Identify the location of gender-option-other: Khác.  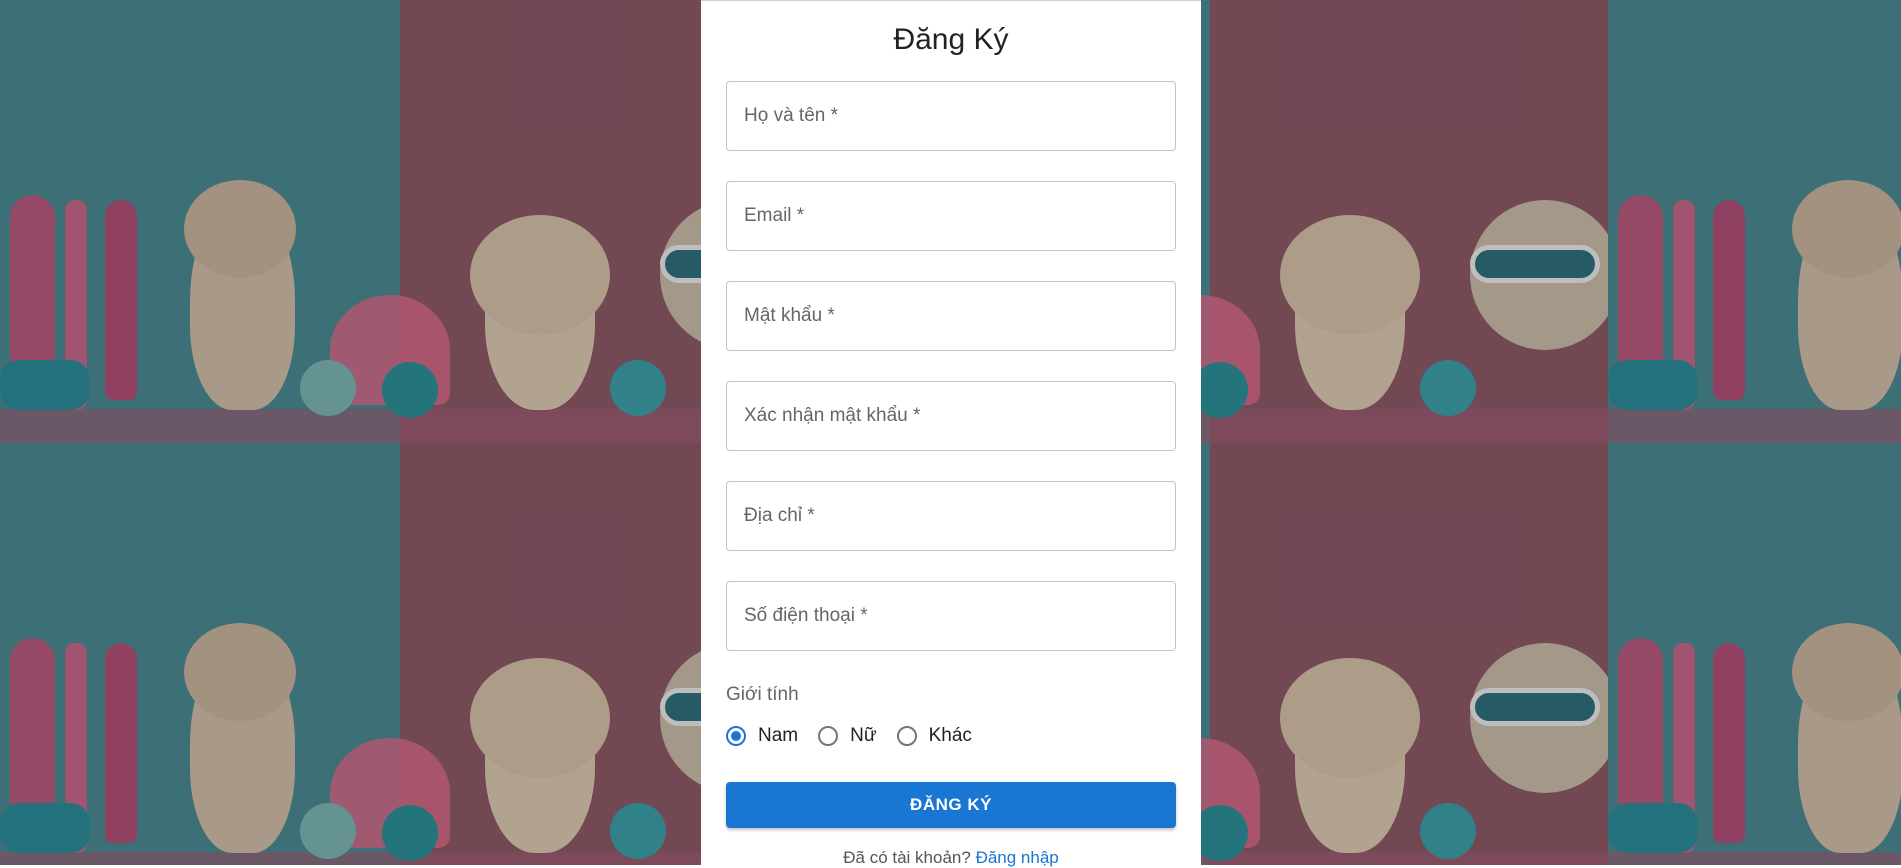
(934, 736).